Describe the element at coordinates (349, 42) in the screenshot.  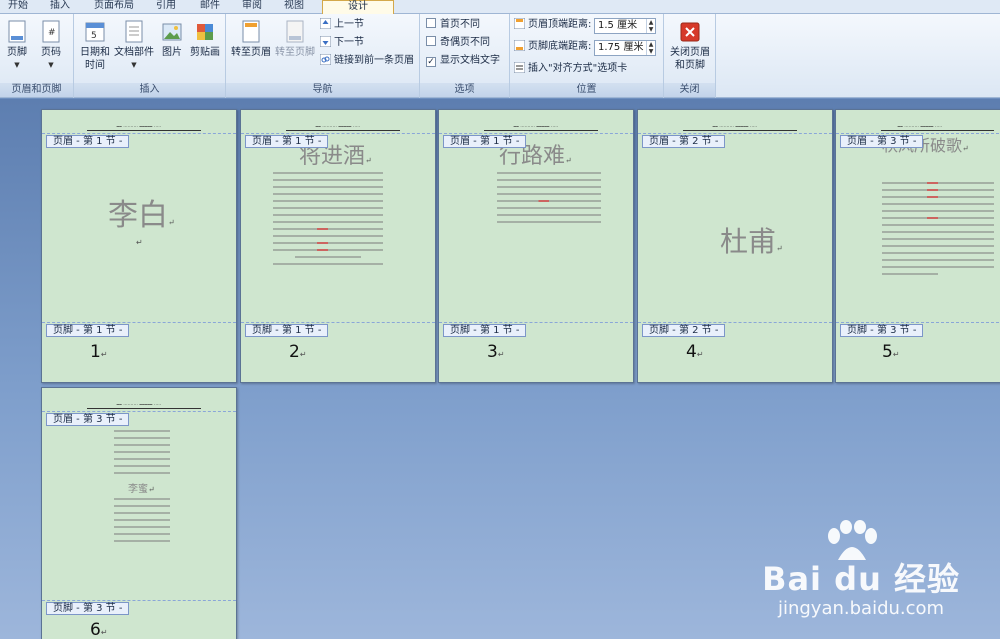
I see `next-section-label: 下一节` at that location.